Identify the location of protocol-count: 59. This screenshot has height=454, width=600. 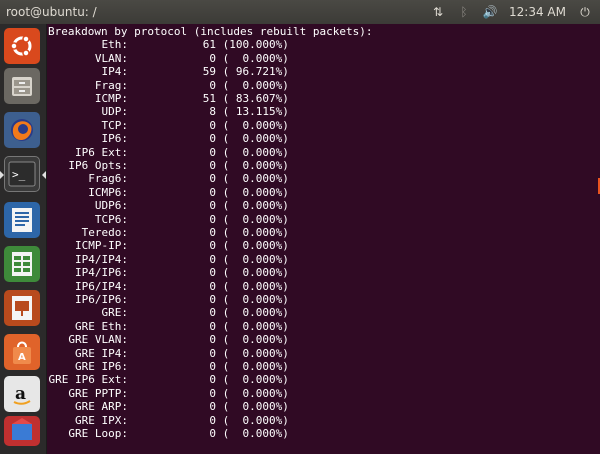
(209, 72).